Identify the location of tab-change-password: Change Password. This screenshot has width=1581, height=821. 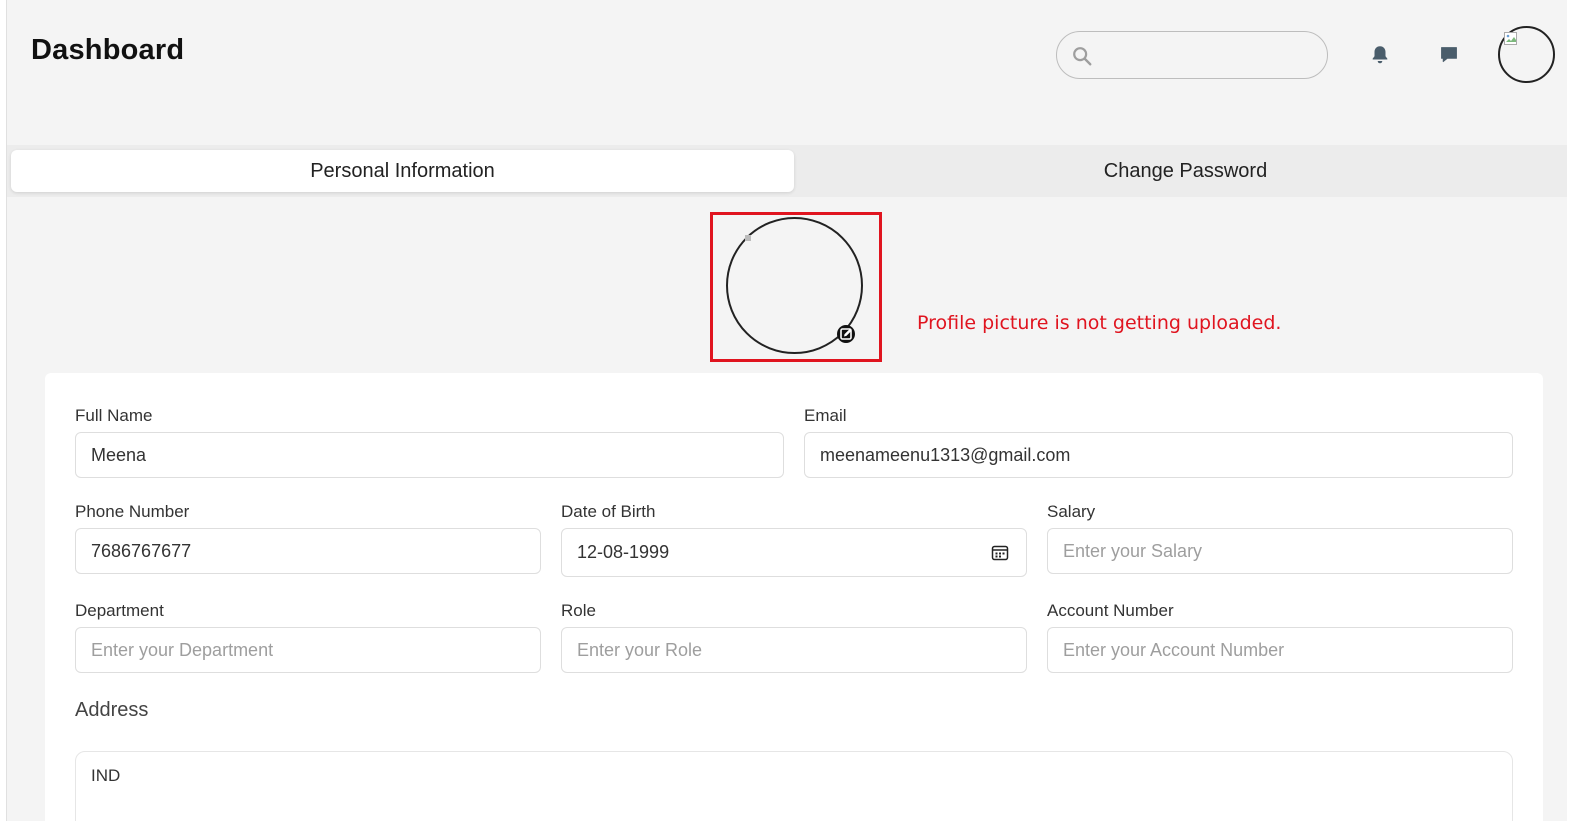
(1180, 171).